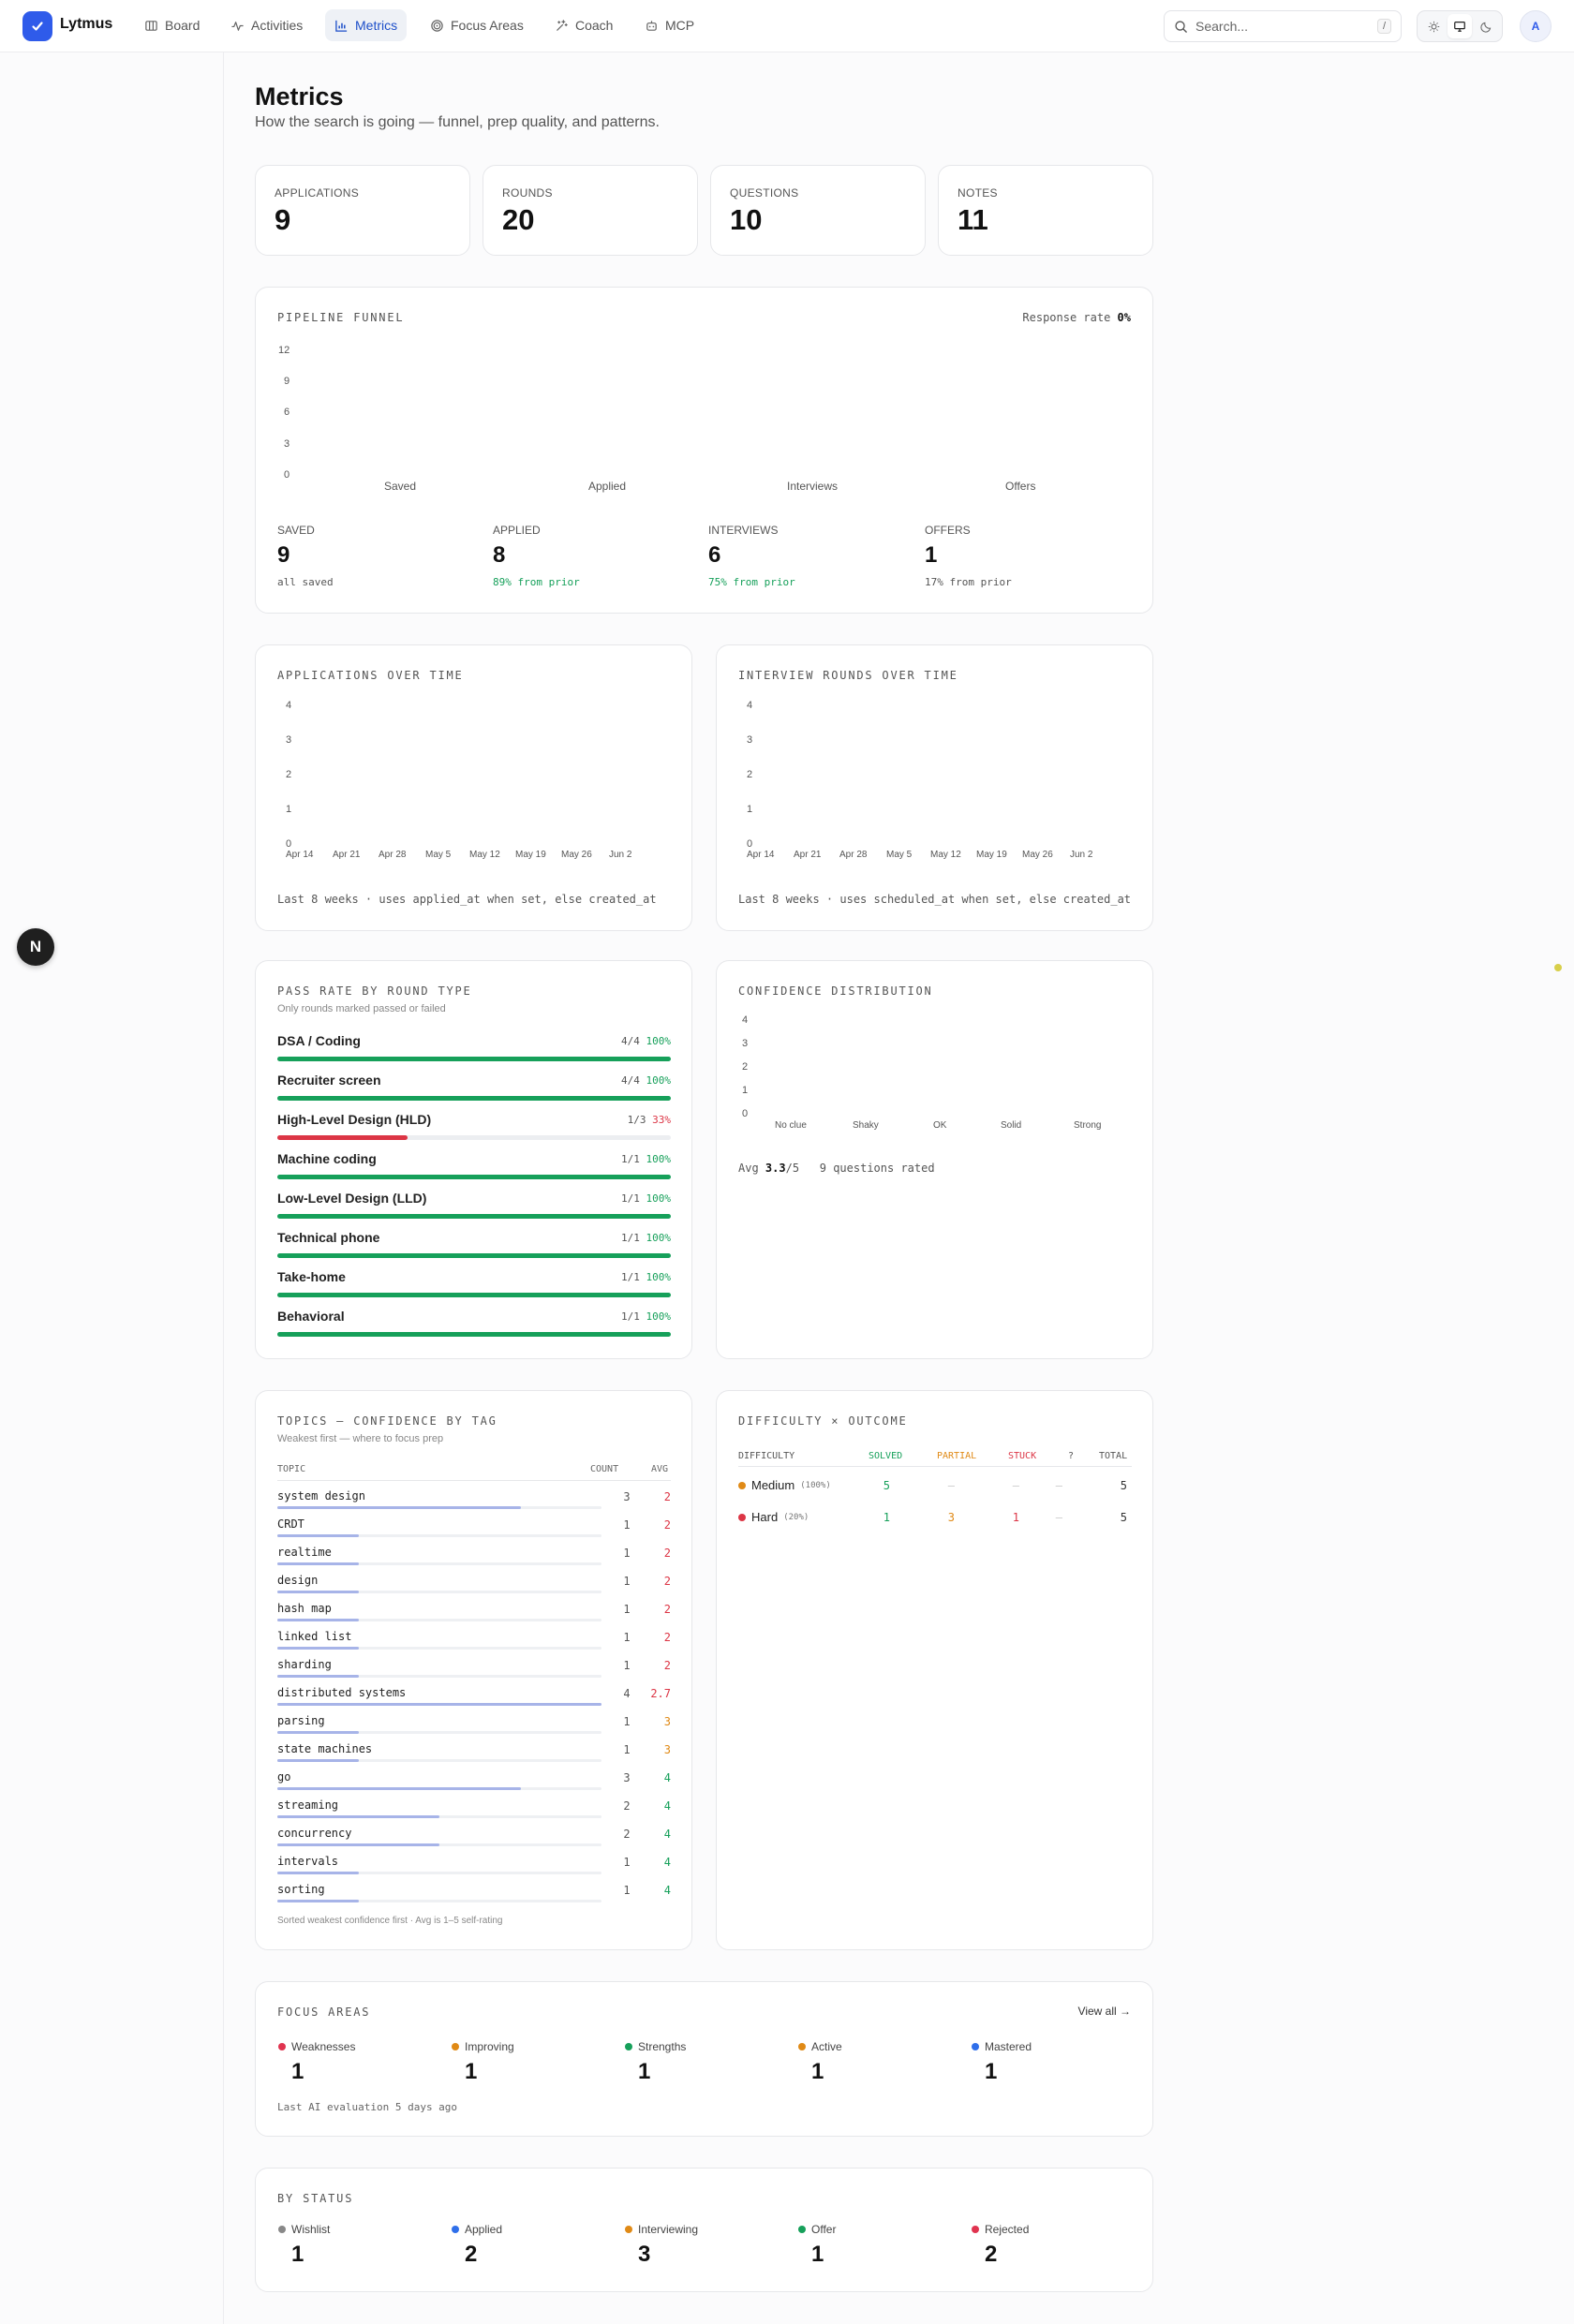 The width and height of the screenshot is (1574, 2324). Describe the element at coordinates (474, 1700) in the screenshot. I see `topic-row: distributed systems 4 2.7` at that location.